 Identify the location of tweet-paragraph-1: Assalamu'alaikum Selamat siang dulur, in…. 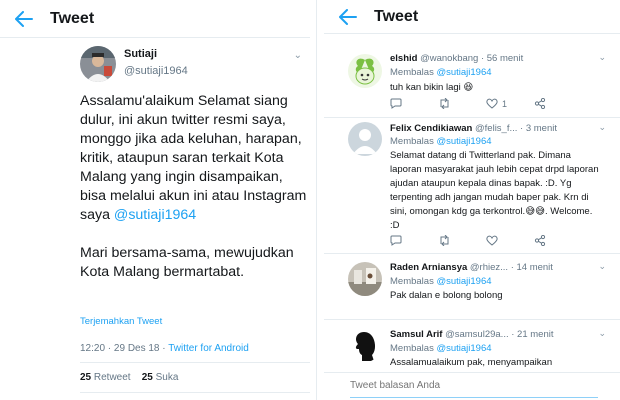
(193, 158).